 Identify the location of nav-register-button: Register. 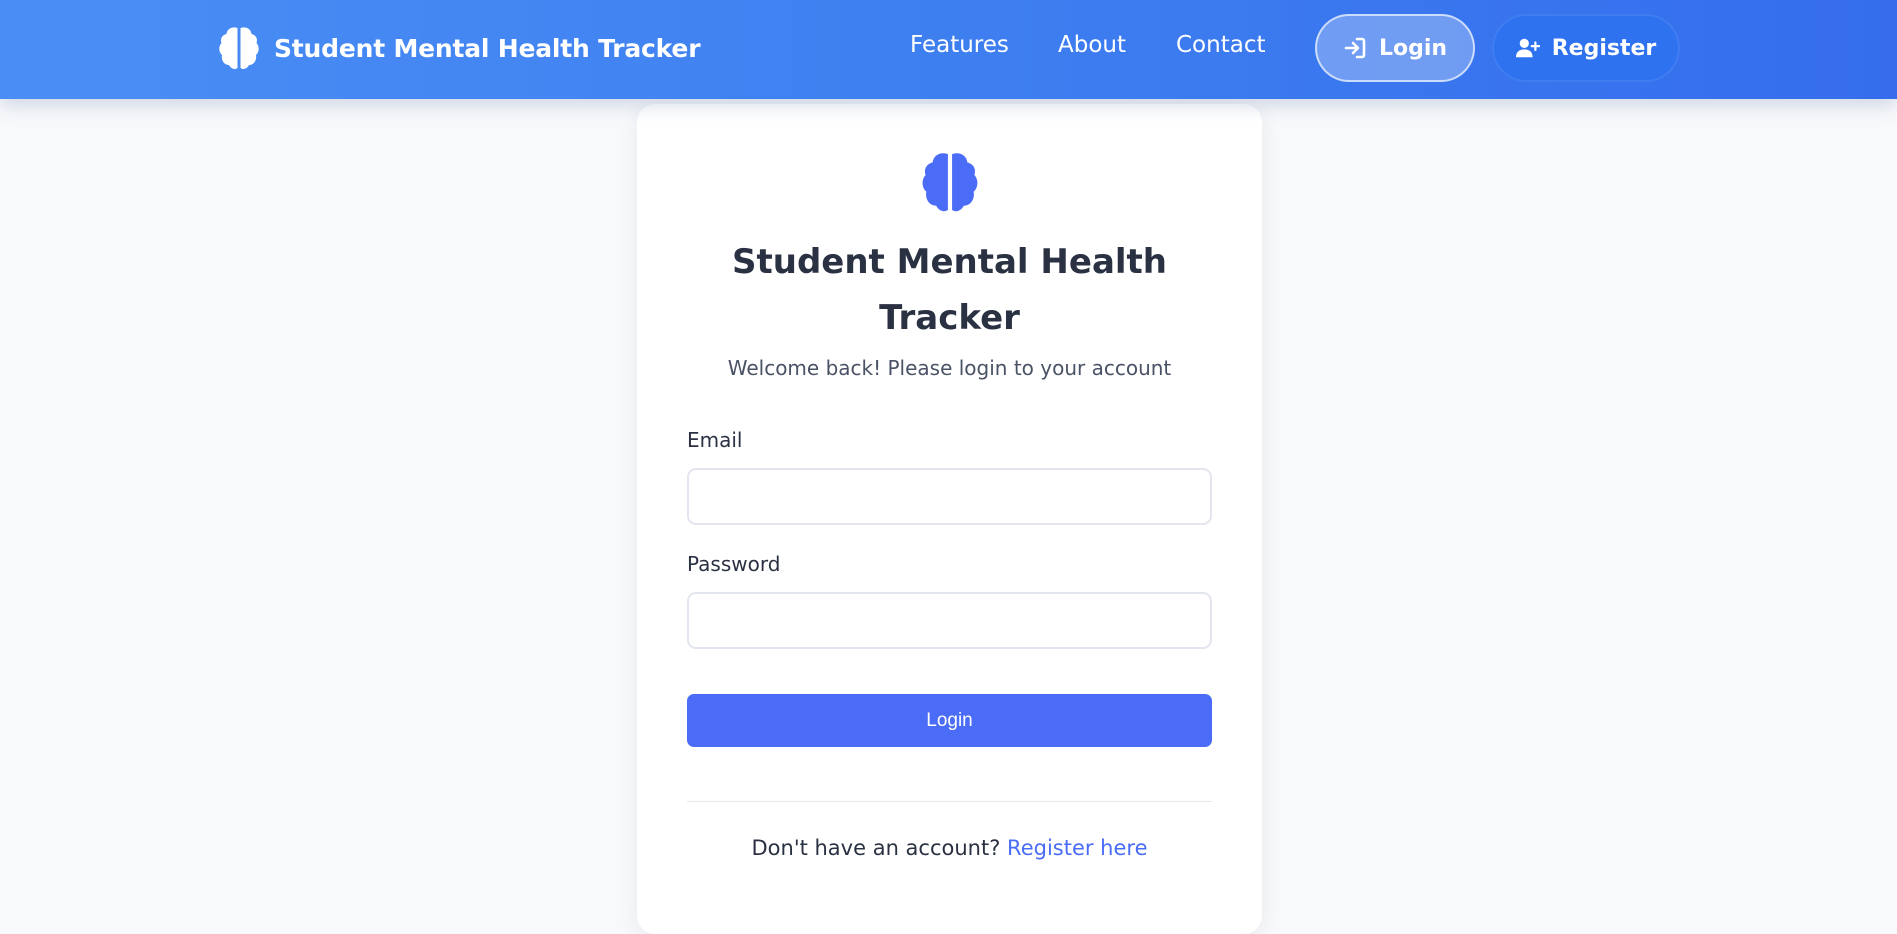
(1586, 48).